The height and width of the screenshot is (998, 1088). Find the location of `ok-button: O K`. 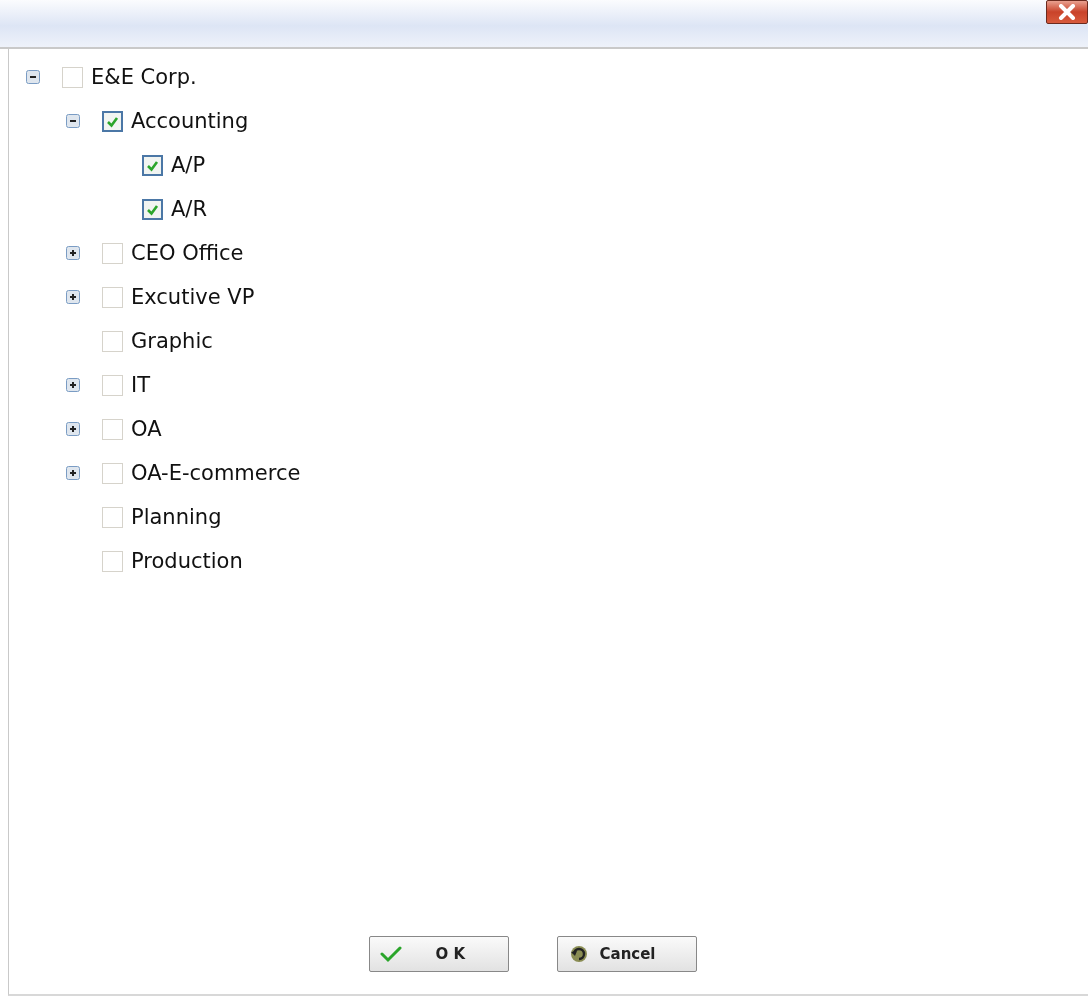

ok-button: O K is located at coordinates (438, 954).